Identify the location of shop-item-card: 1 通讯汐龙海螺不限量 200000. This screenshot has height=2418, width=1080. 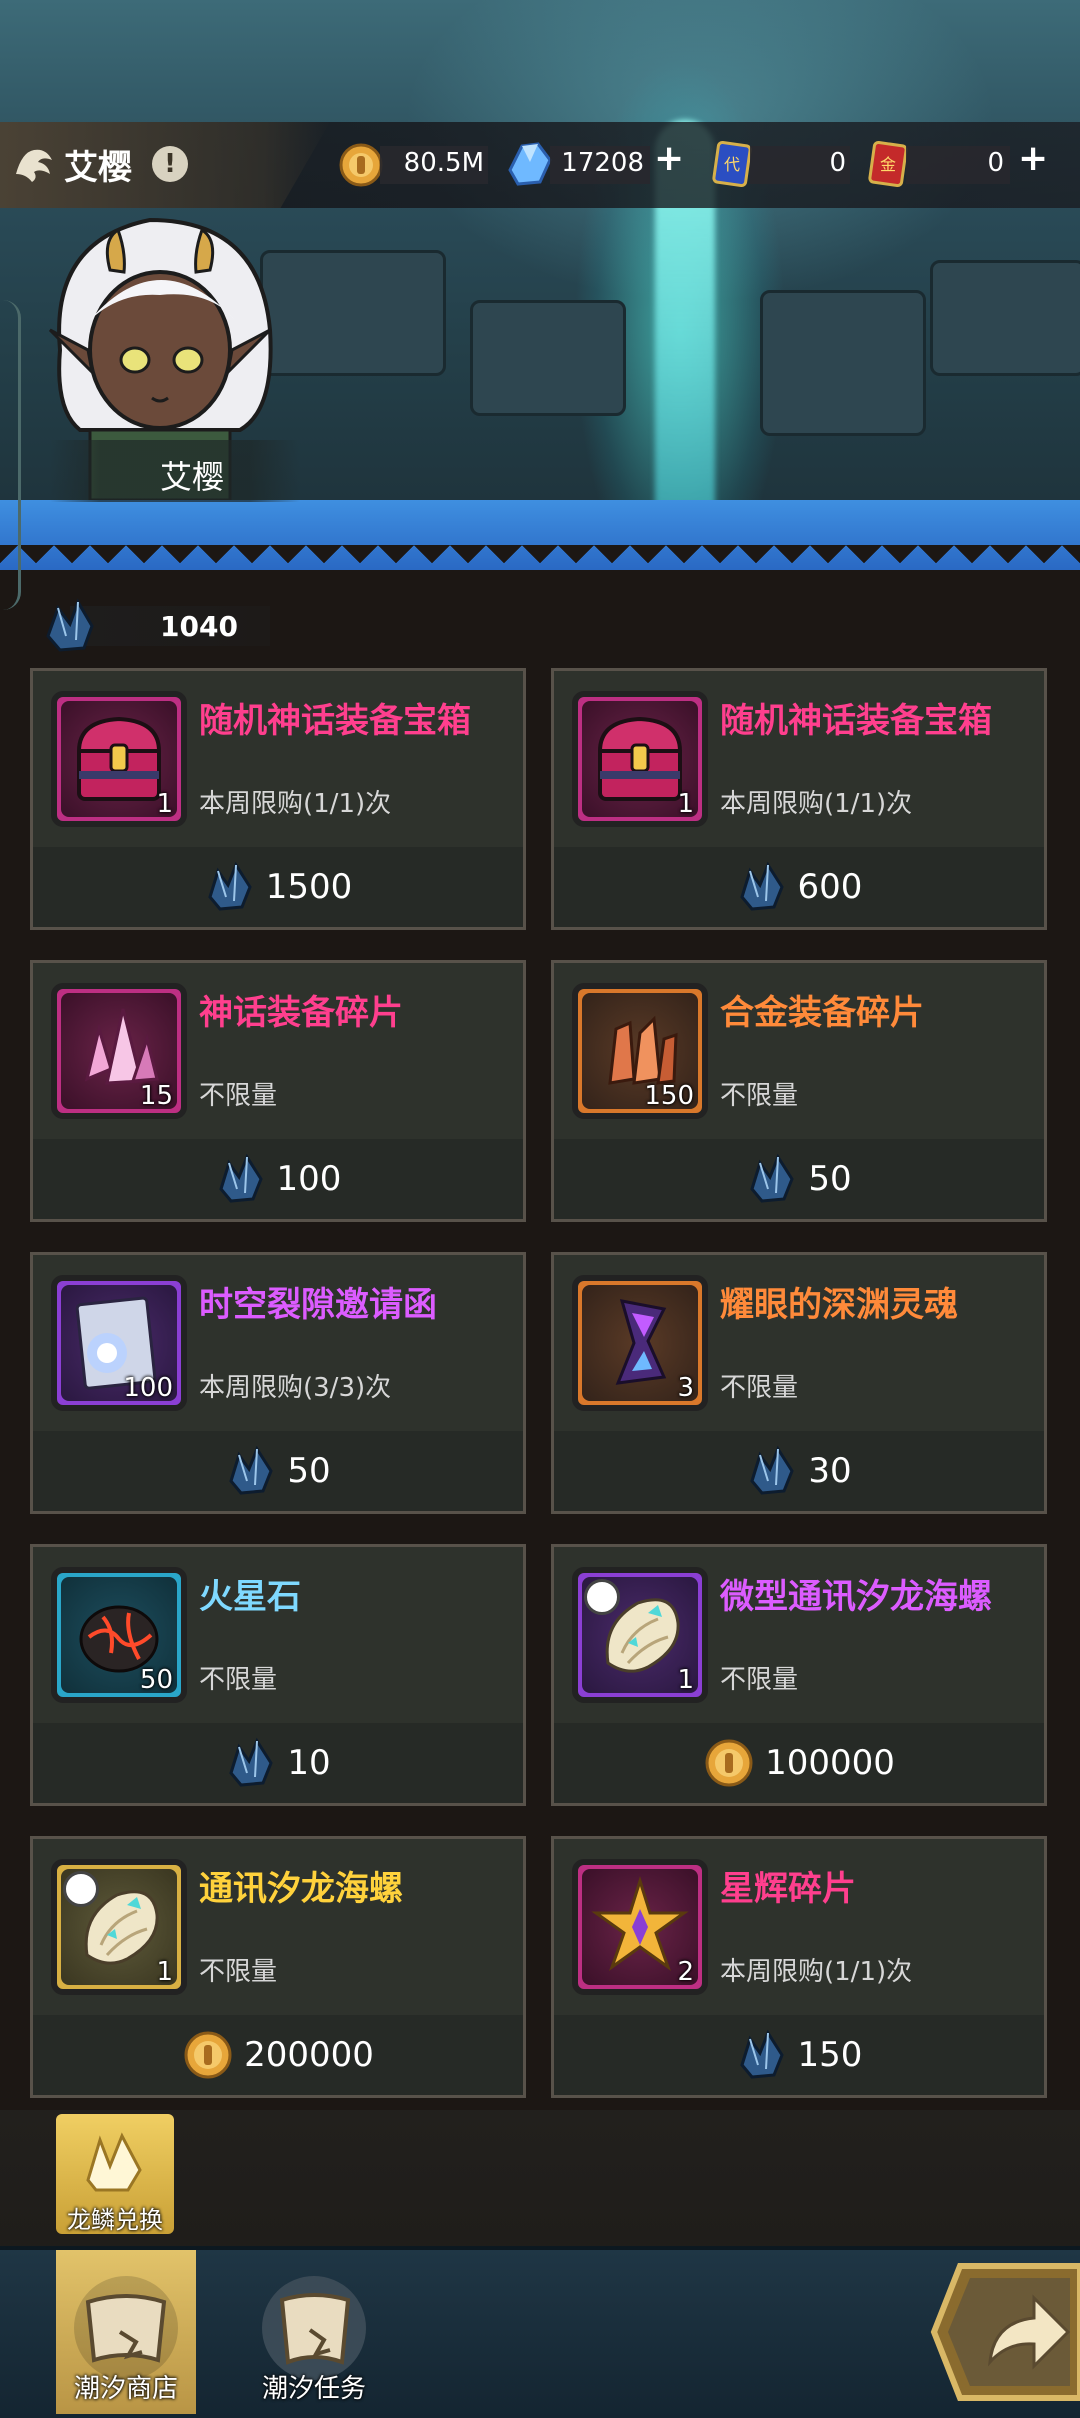
(278, 1967).